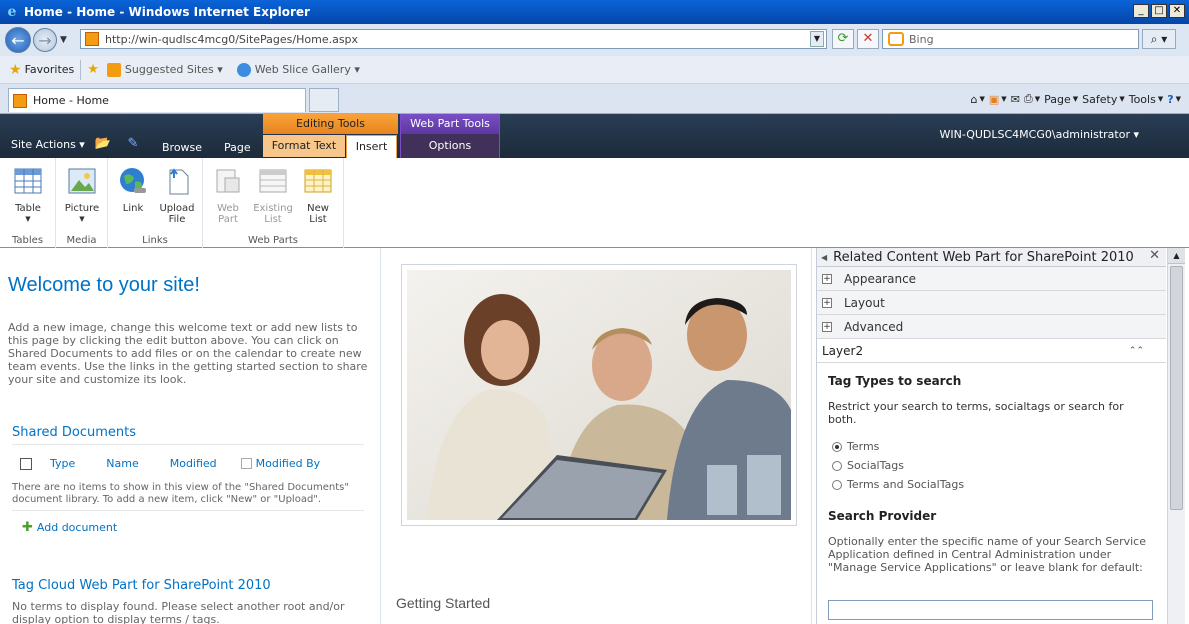 The width and height of the screenshot is (1189, 624). I want to click on search-button: ⌕ ▾, so click(1159, 39).